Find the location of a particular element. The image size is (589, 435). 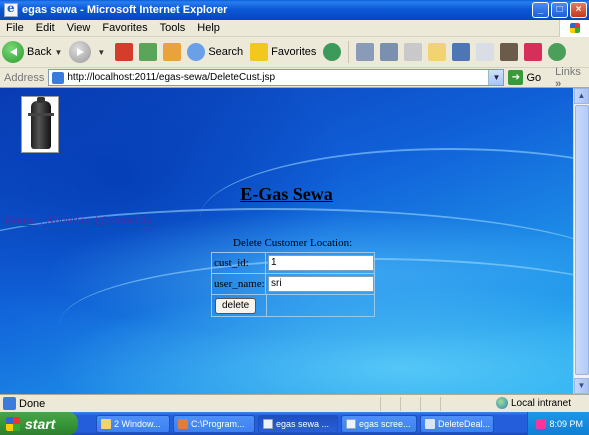

nav-link-home: Home is located at coordinates (19, 220).